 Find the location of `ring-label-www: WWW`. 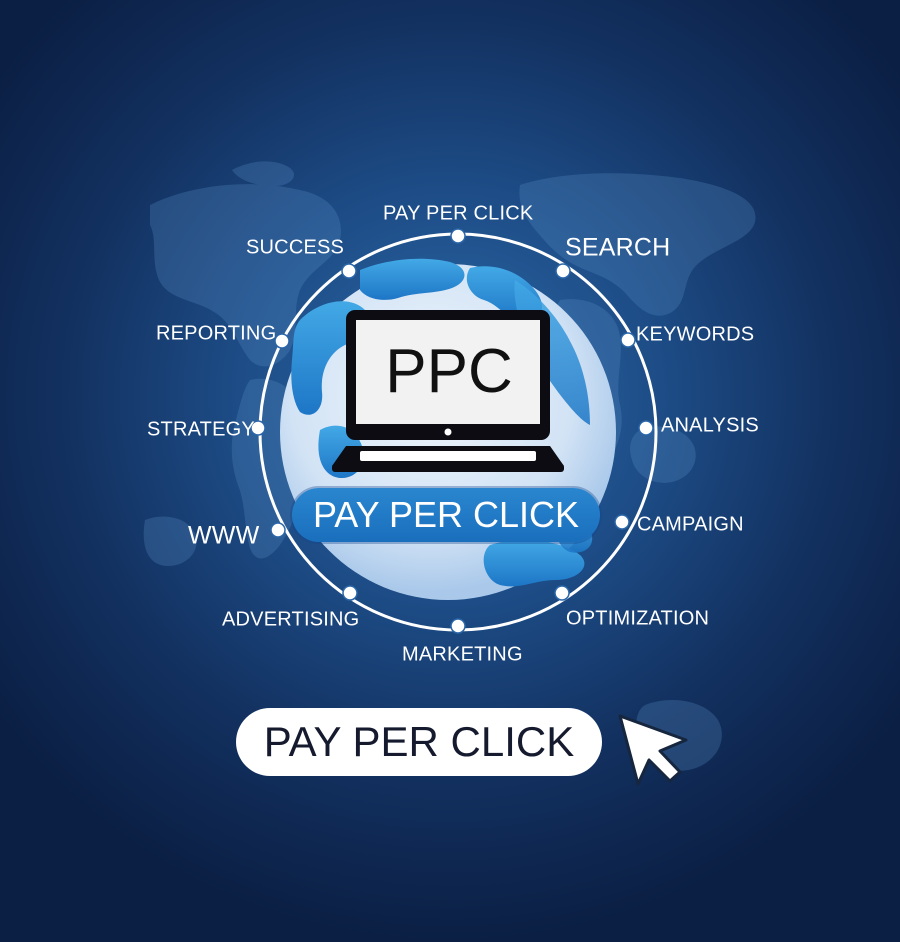

ring-label-www: WWW is located at coordinates (224, 535).